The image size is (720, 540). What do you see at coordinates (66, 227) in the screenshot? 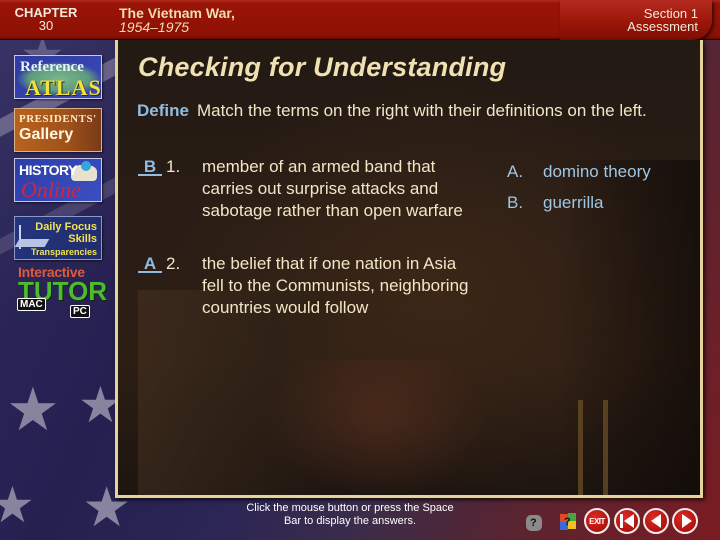
I see `daily-focus-line1: Daily Focus` at bounding box center [66, 227].